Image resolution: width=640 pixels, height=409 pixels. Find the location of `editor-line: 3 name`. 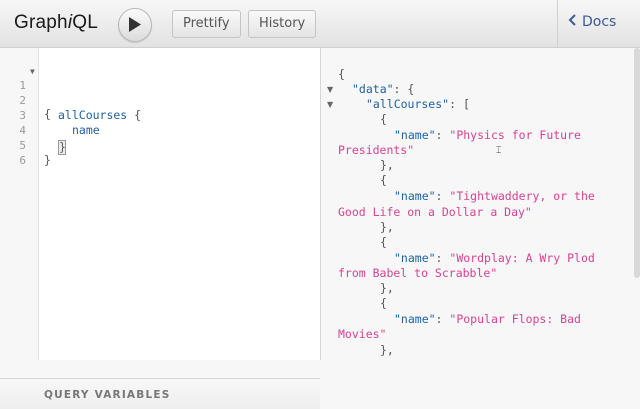

editor-line: 3 name is located at coordinates (49, 116).